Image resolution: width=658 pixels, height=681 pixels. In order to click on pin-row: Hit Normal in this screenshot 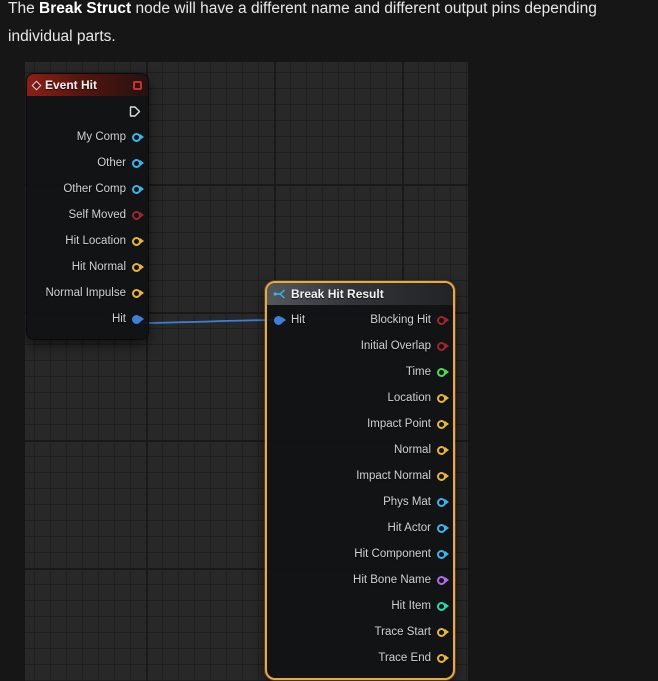, I will do `click(87, 267)`.